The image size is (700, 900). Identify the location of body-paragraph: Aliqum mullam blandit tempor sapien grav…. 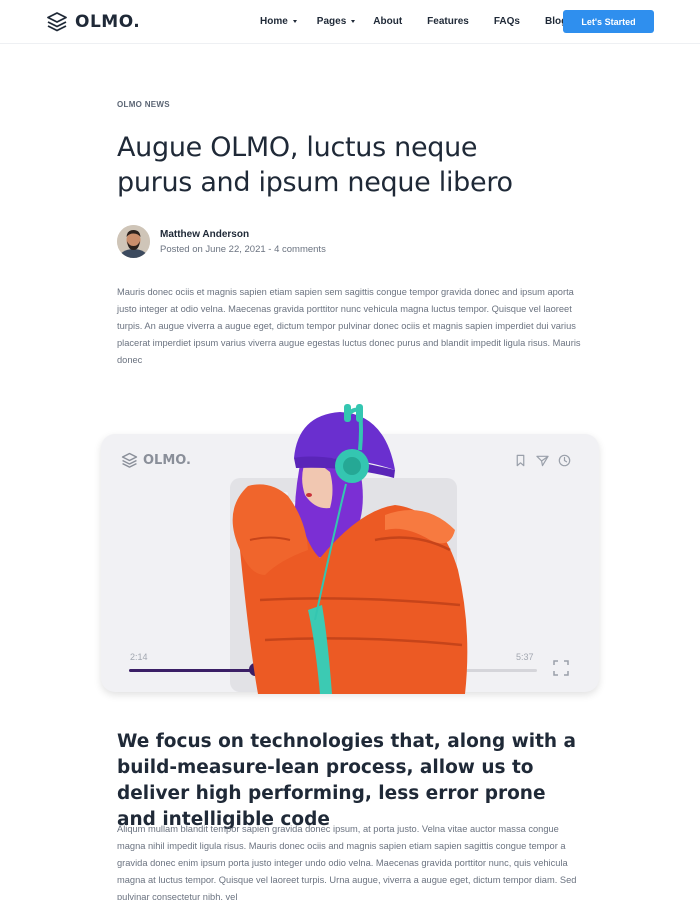
(347, 862).